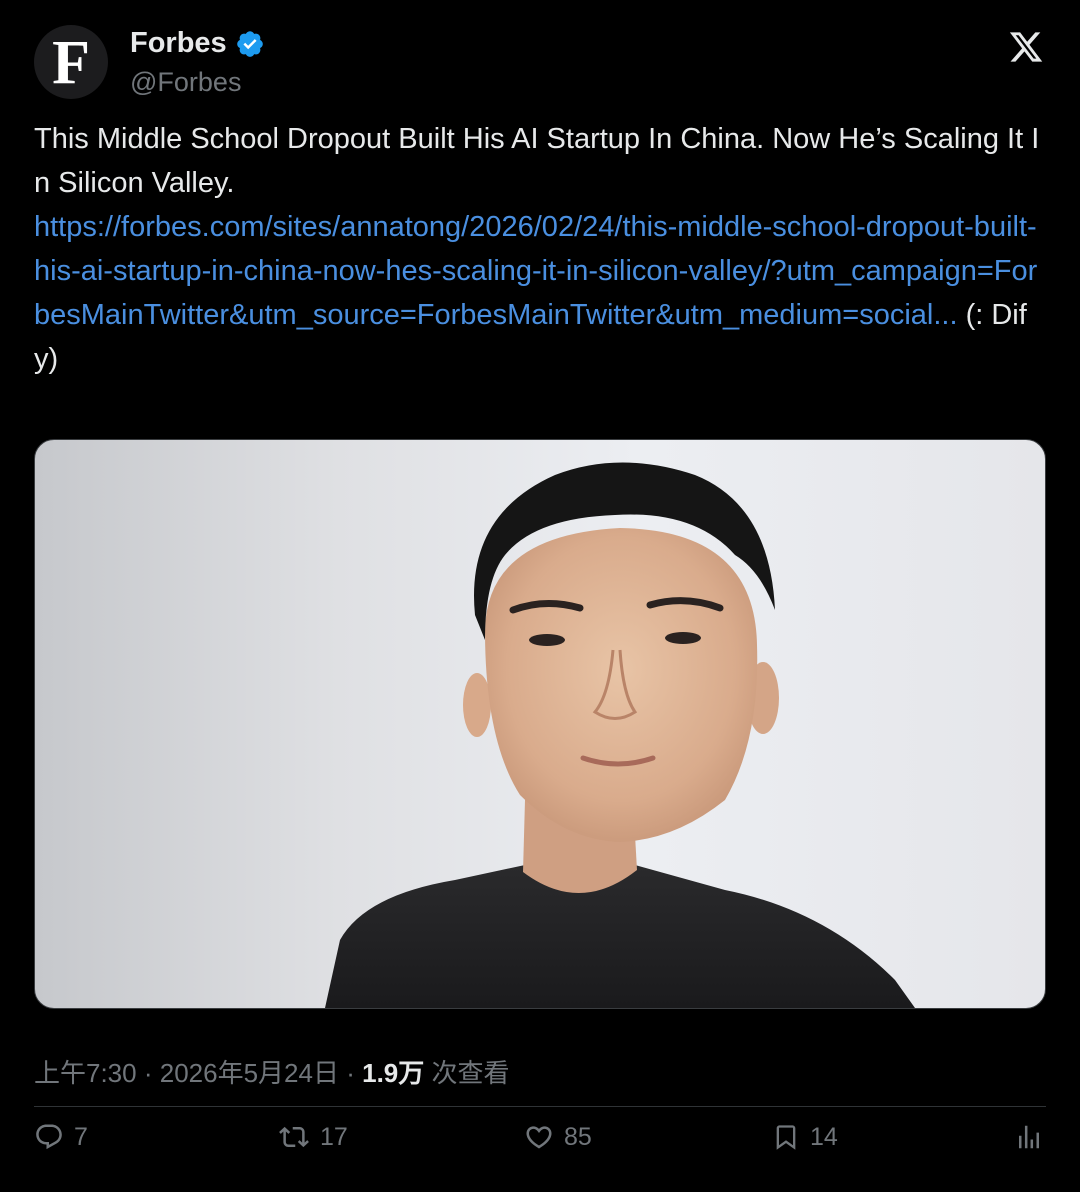  What do you see at coordinates (49, 1137) in the screenshot?
I see `reply-icon` at bounding box center [49, 1137].